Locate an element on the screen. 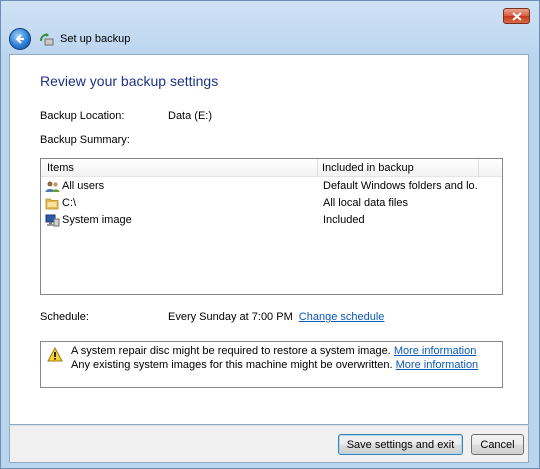  backup-location-value: Data (E:) is located at coordinates (190, 116).